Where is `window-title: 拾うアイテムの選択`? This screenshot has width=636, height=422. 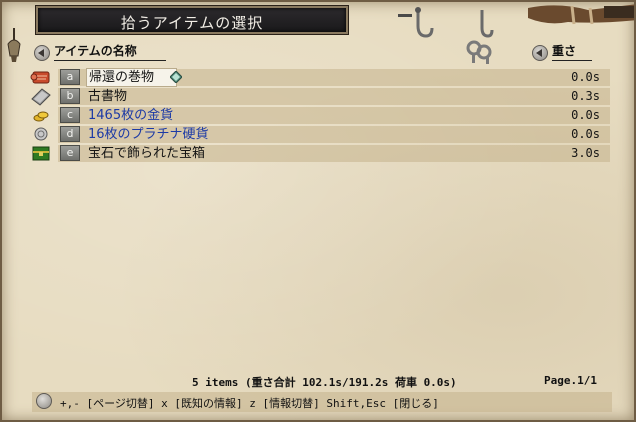 window-title: 拾うアイテムの選択 is located at coordinates (192, 23).